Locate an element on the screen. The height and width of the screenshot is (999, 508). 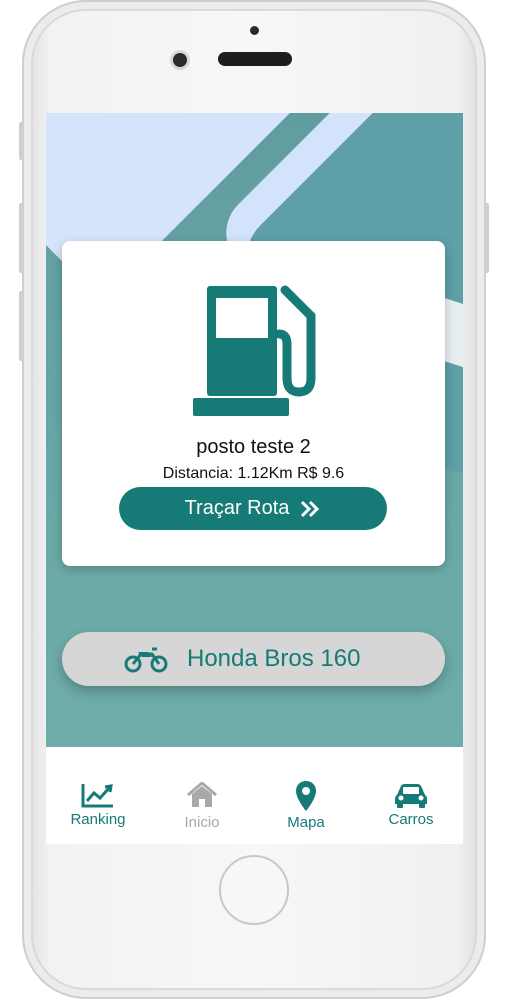
trace-route-label: Traçar Rota is located at coordinates (237, 508).